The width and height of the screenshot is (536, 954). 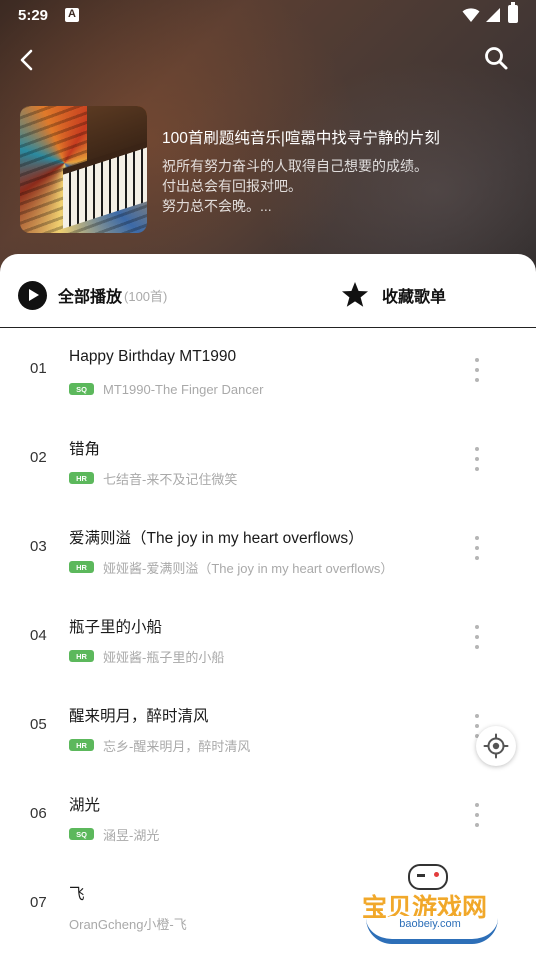 What do you see at coordinates (216, 538) in the screenshot?
I see `song-title: 爱满则溢（The joy in my heart overflows）` at bounding box center [216, 538].